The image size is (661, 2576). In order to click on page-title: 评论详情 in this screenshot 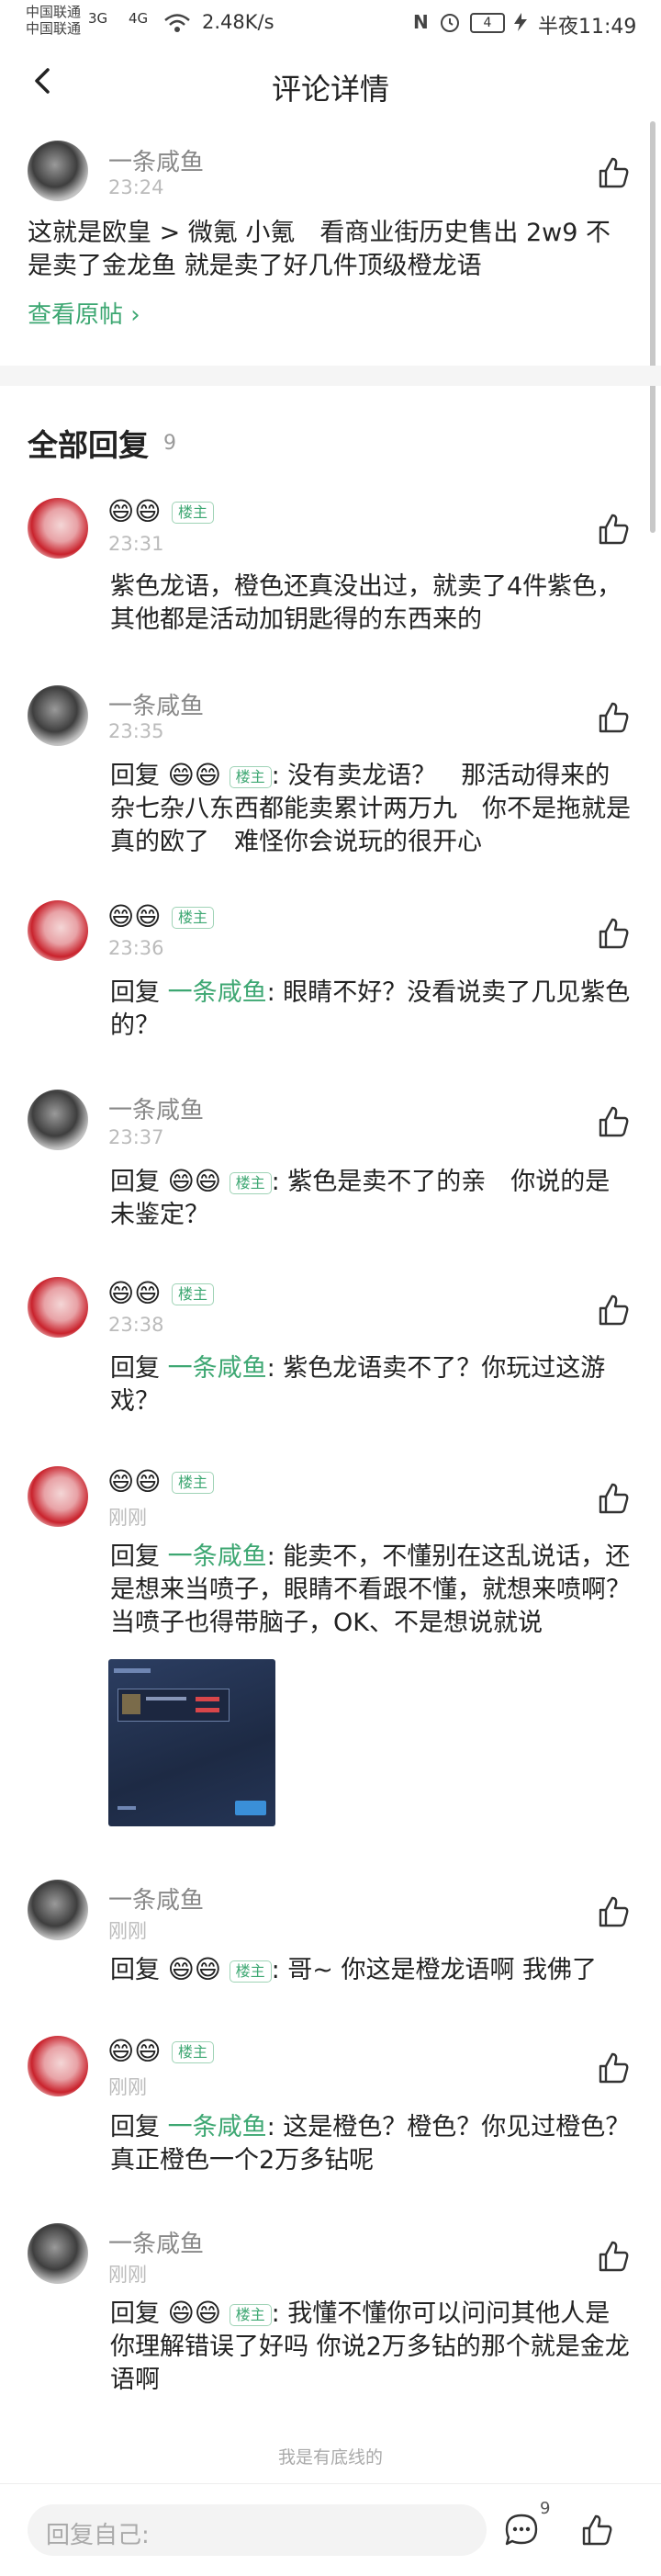, I will do `click(330, 89)`.